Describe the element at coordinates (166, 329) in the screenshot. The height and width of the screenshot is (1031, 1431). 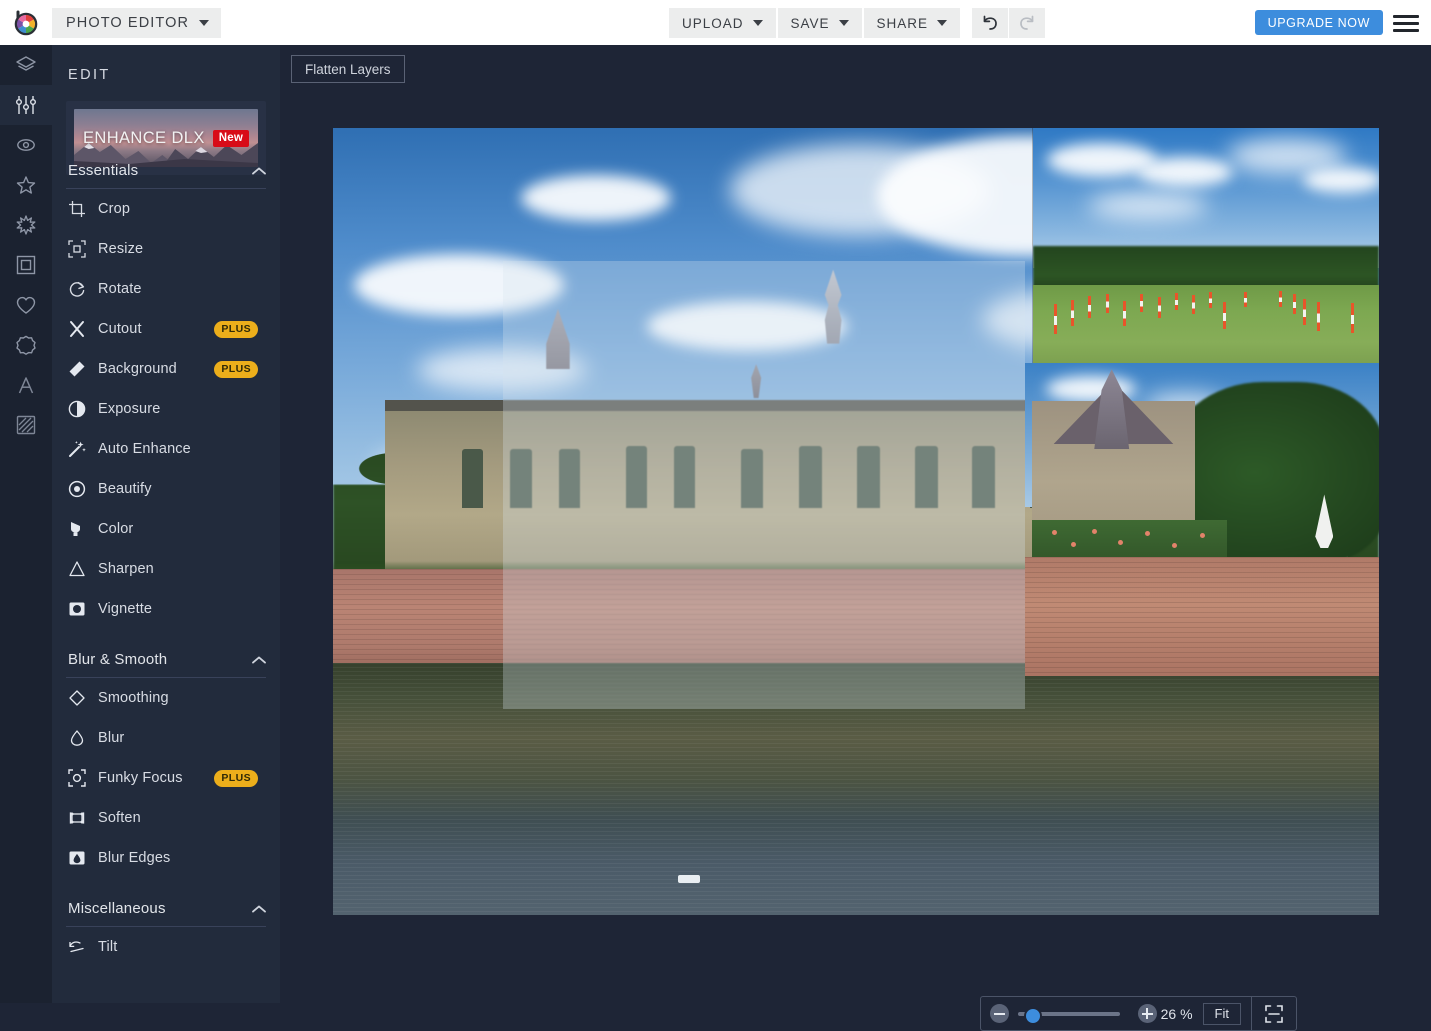
I see `menu-item-cutout: Cutout PLUS` at that location.